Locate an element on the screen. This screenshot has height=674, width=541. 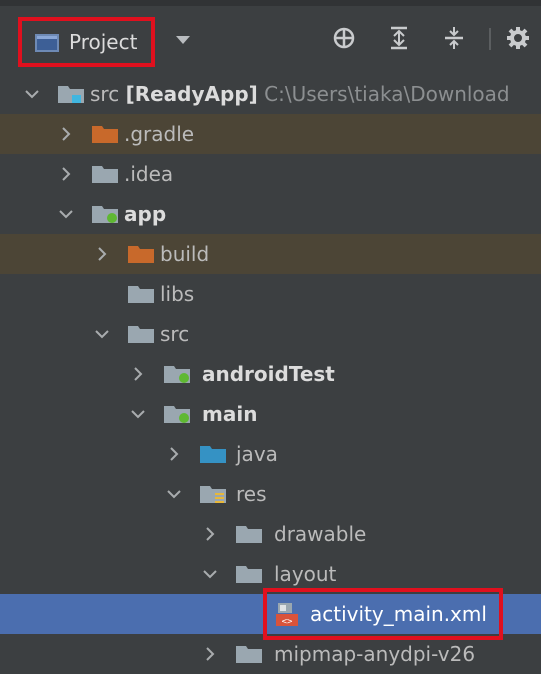
tree-row-java: java is located at coordinates (270, 454).